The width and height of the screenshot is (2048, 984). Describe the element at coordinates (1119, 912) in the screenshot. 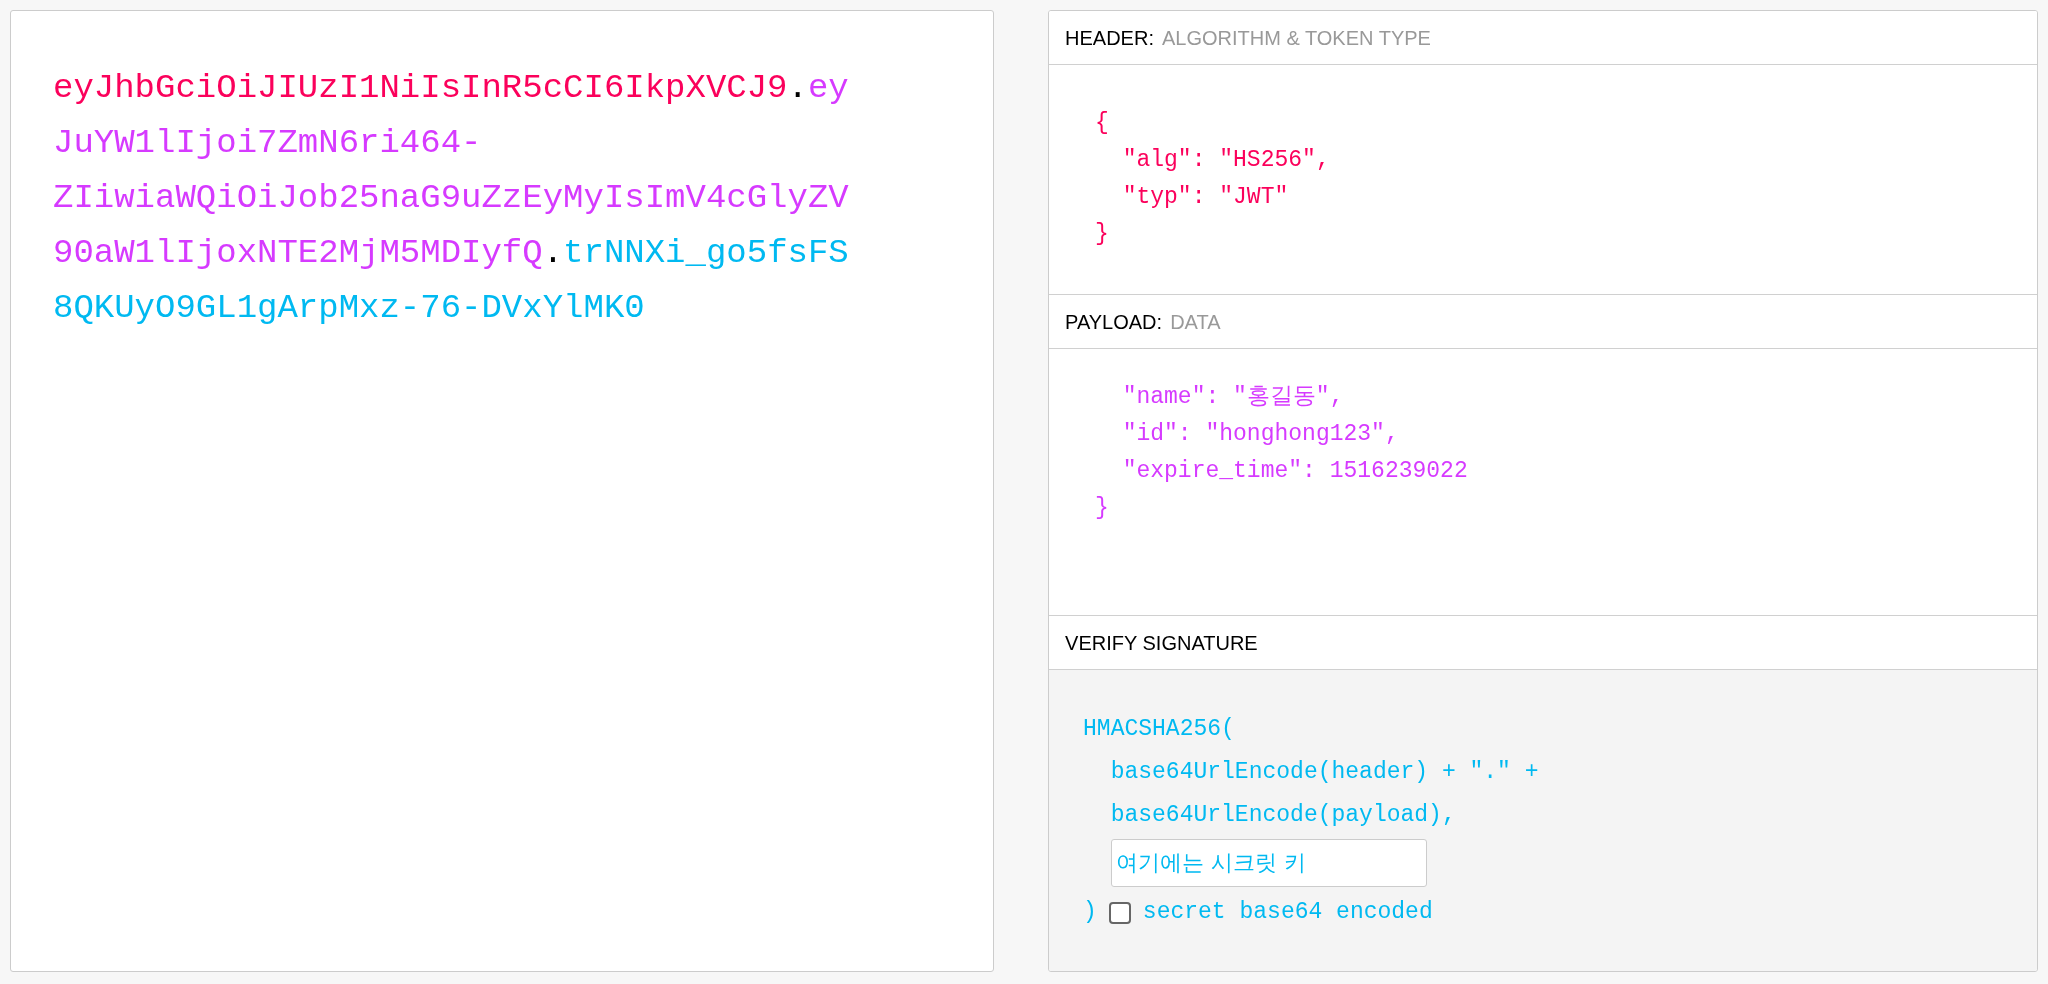

I see `checkbox` at that location.